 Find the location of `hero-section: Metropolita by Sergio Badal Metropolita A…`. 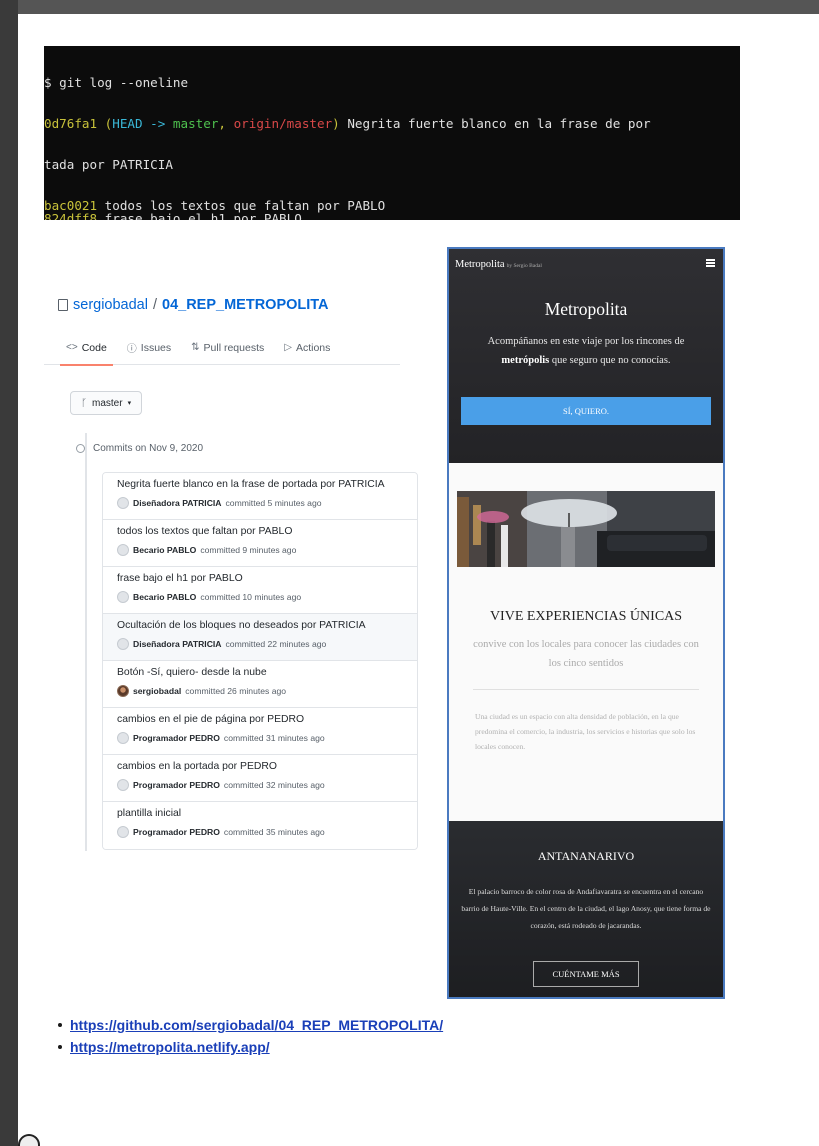

hero-section: Metropolita by Sergio Badal Metropolita A… is located at coordinates (586, 356).